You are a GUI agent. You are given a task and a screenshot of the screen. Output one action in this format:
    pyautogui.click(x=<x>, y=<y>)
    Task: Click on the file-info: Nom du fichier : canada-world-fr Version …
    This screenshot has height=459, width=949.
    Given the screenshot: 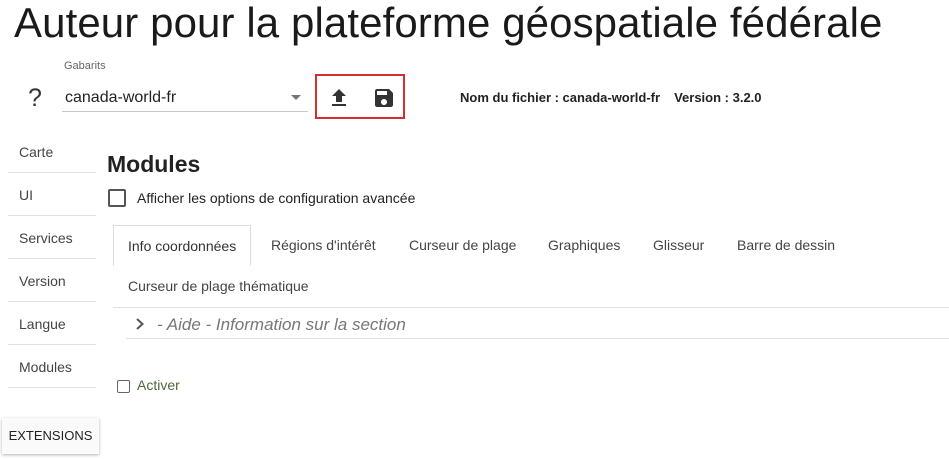 What is the action you would take?
    pyautogui.click(x=611, y=97)
    